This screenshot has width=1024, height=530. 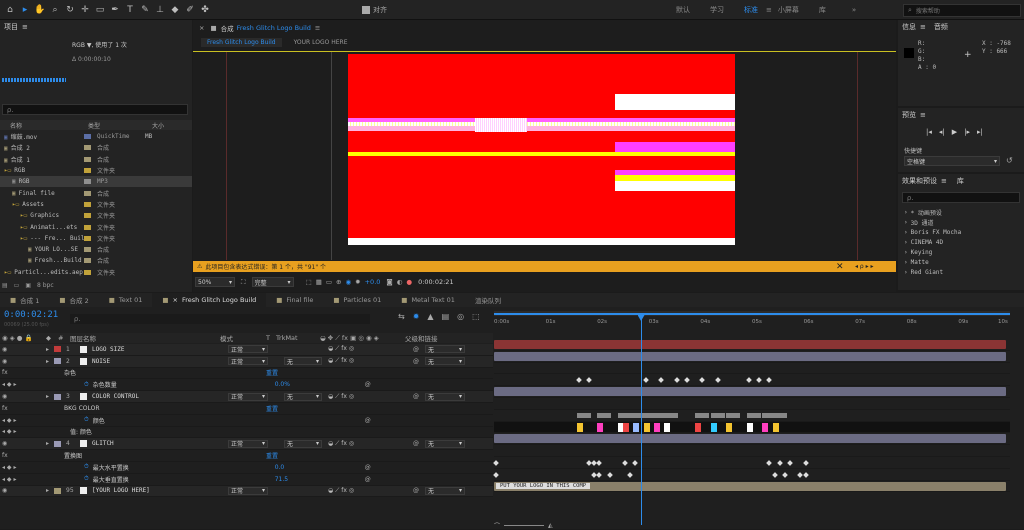 What do you see at coordinates (348, 282) in the screenshot?
I see `color-channel-icon: ◉` at bounding box center [348, 282].